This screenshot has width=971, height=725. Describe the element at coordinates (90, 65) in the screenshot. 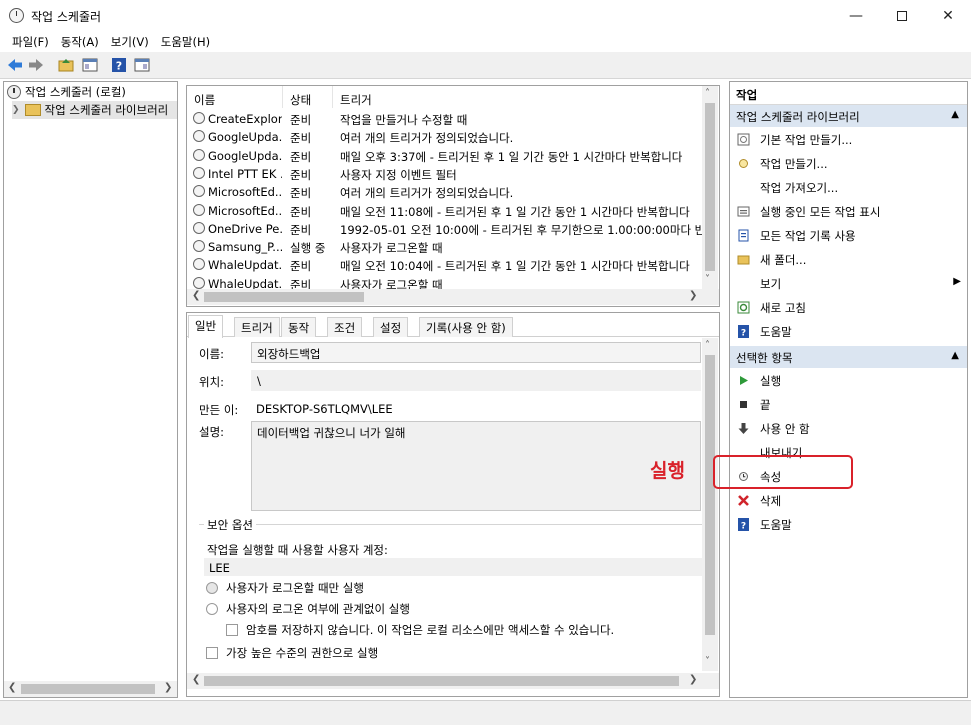

I see `show-hide-console-tree-icon` at that location.